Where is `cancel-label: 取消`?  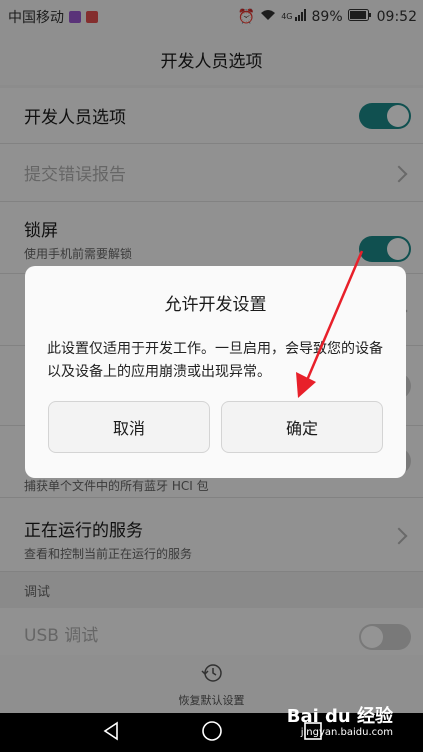
cancel-label: 取消 is located at coordinates (128, 428).